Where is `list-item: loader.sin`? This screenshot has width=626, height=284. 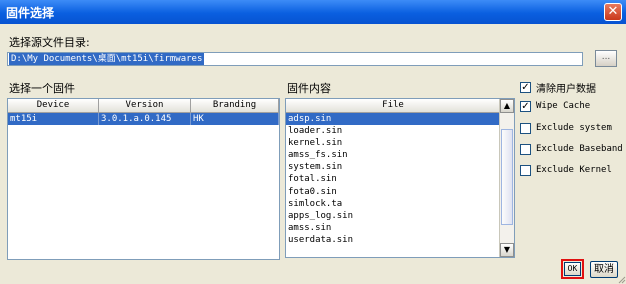 list-item: loader.sin is located at coordinates (393, 131).